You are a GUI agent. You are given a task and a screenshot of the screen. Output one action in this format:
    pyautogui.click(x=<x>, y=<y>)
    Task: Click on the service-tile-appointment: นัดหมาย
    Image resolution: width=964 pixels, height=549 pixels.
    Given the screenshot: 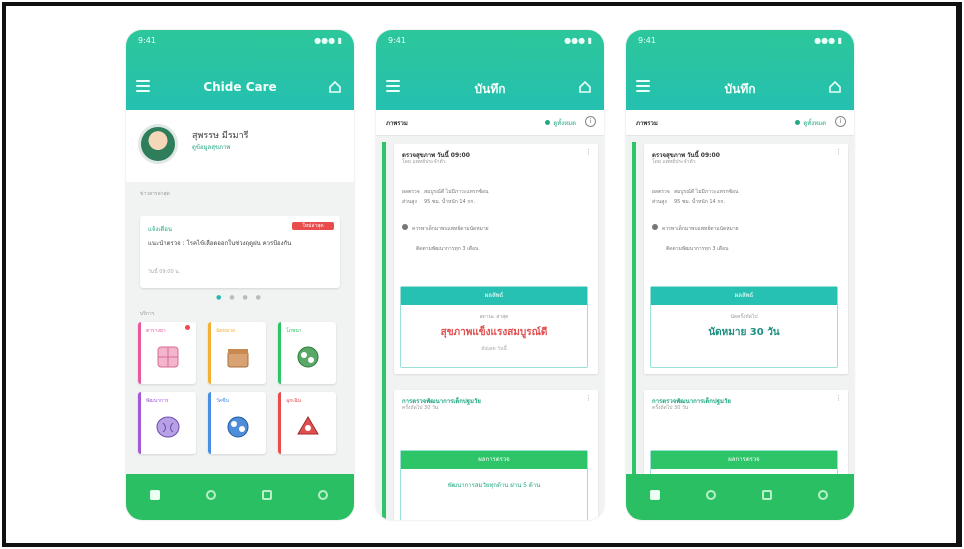 What is the action you would take?
    pyautogui.click(x=237, y=353)
    